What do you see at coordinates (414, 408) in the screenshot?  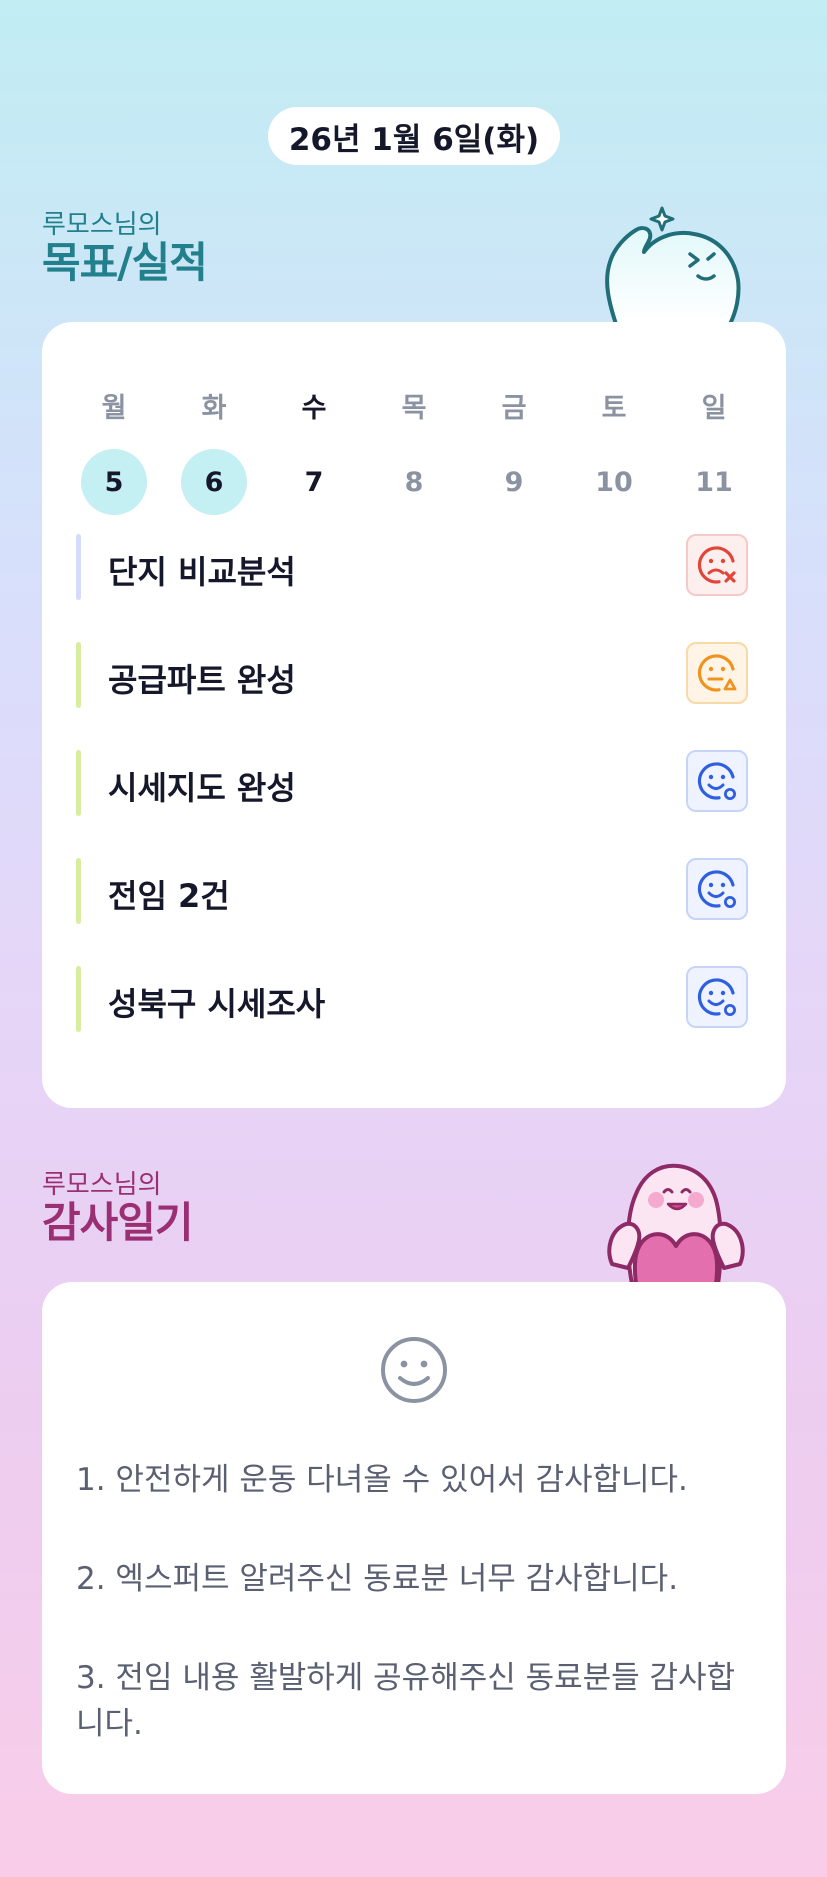 I see `weekday-label: 목` at bounding box center [414, 408].